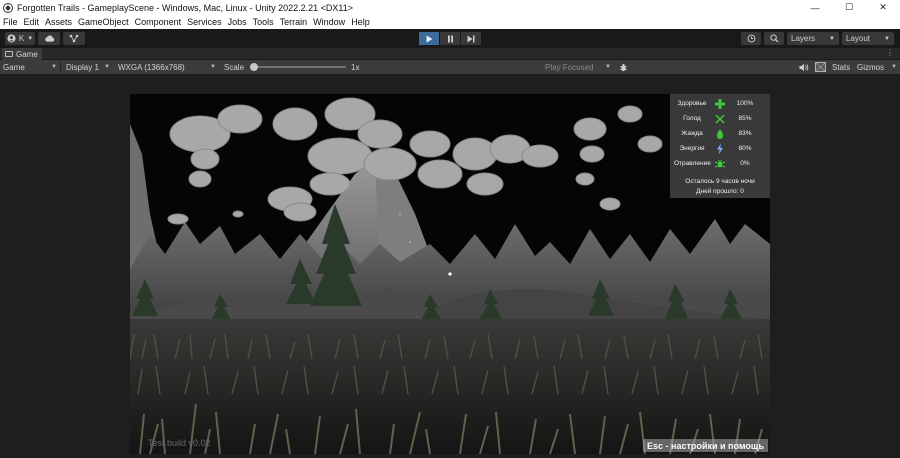 The width and height of the screenshot is (900, 458). What do you see at coordinates (450, 54) in the screenshot?
I see `panel-tab-bar: Game ⋮` at bounding box center [450, 54].